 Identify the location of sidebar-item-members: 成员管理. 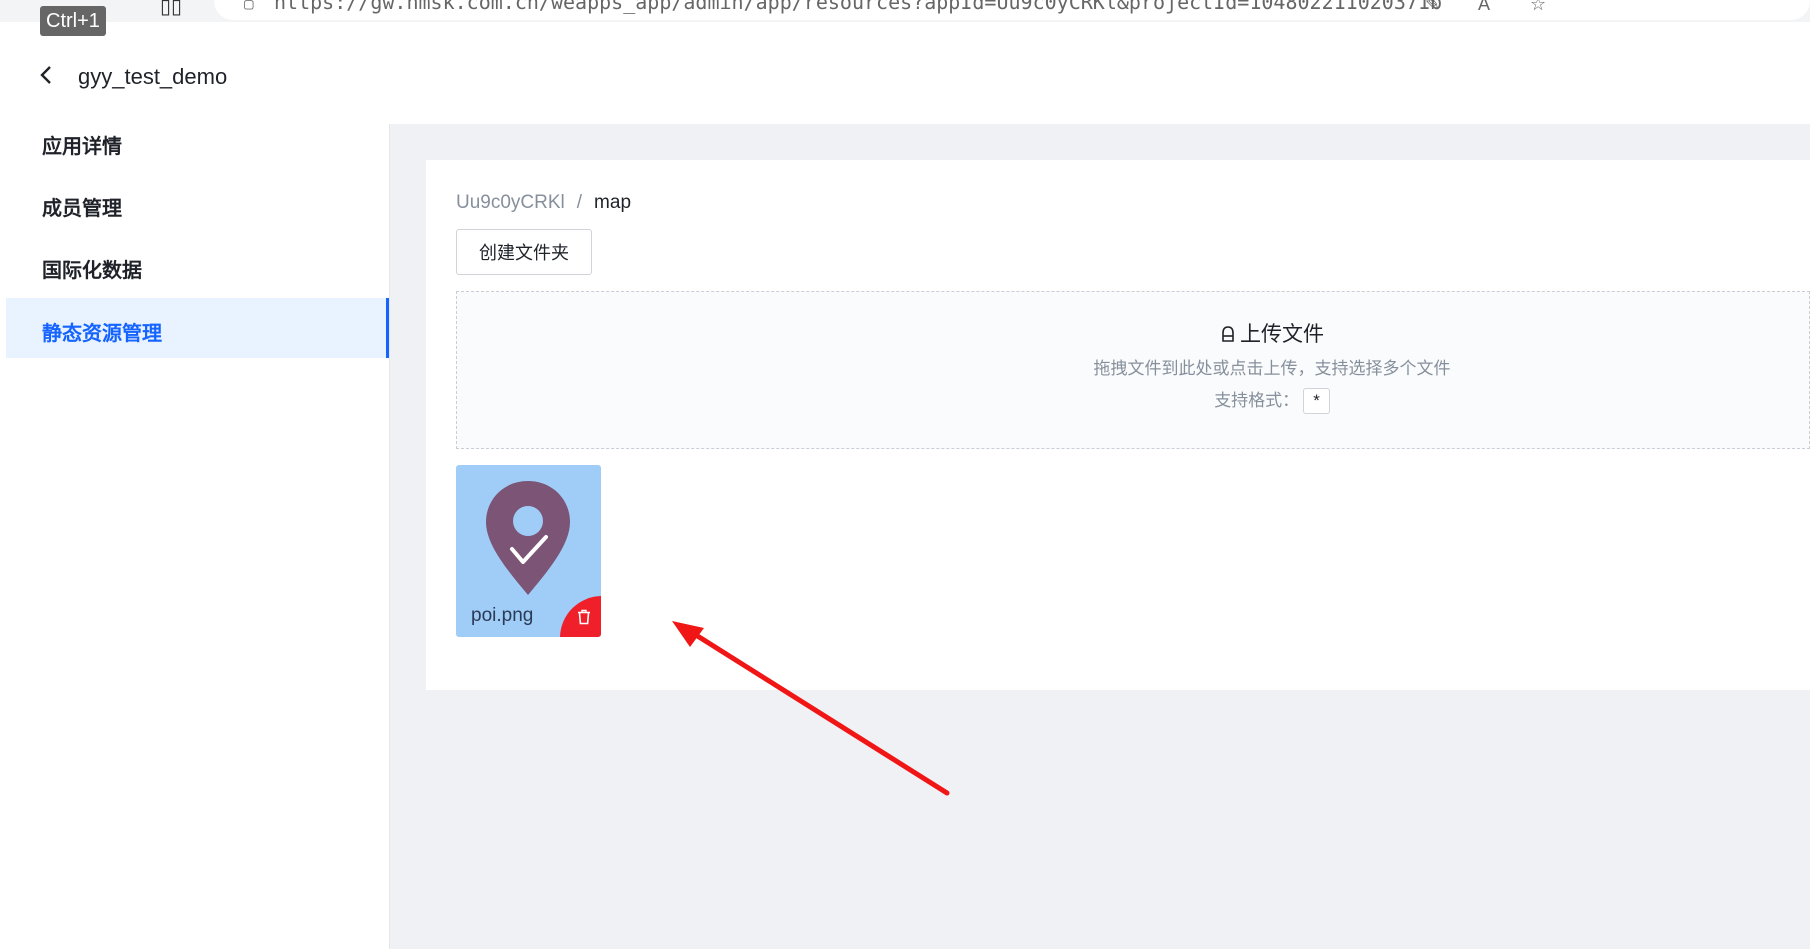
(197, 203).